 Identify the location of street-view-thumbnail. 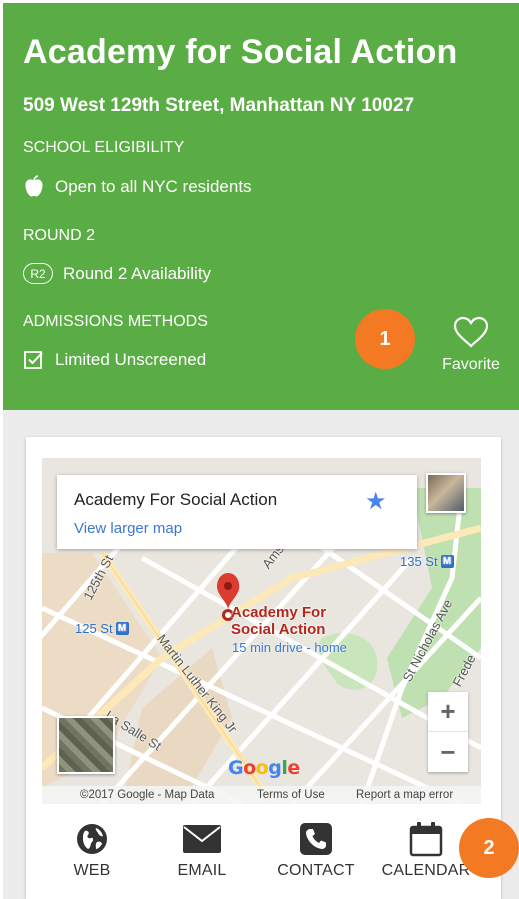
(446, 493).